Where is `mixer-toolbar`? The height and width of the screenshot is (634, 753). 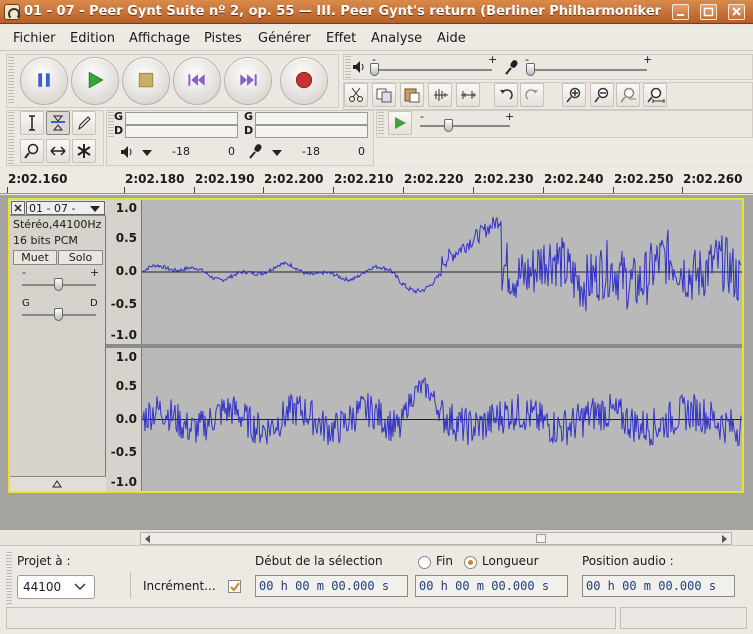 mixer-toolbar is located at coordinates (548, 67).